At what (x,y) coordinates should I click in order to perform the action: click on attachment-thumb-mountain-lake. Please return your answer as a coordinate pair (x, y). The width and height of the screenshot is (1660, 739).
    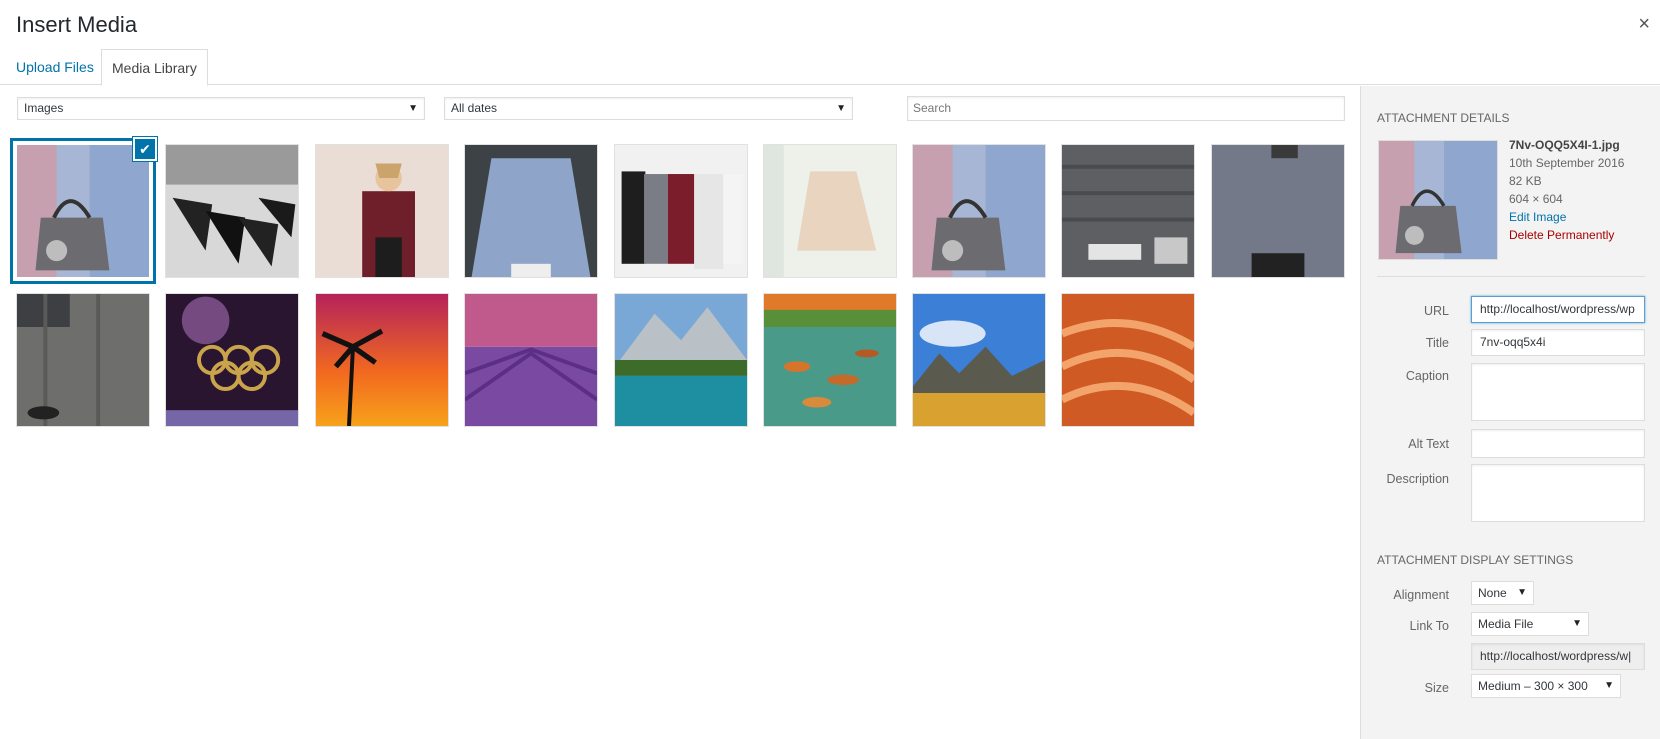
    Looking at the image, I should click on (681, 360).